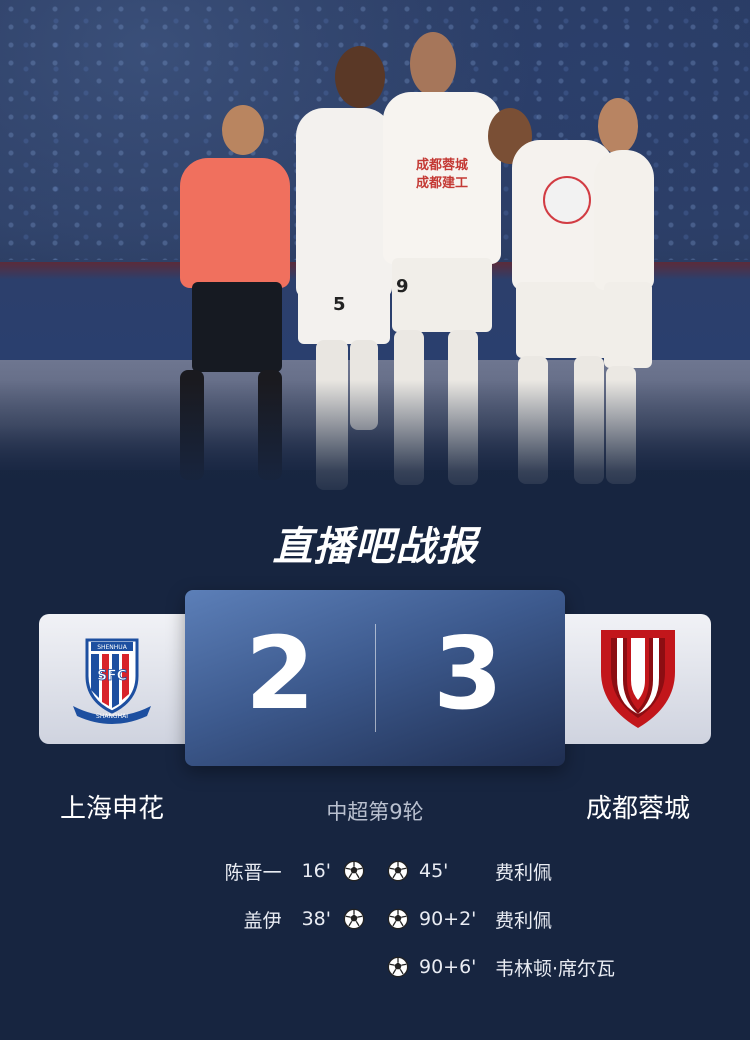 The width and height of the screenshot is (750, 1040). What do you see at coordinates (375, 812) in the screenshot?
I see `match-round: 中超第9轮` at bounding box center [375, 812].